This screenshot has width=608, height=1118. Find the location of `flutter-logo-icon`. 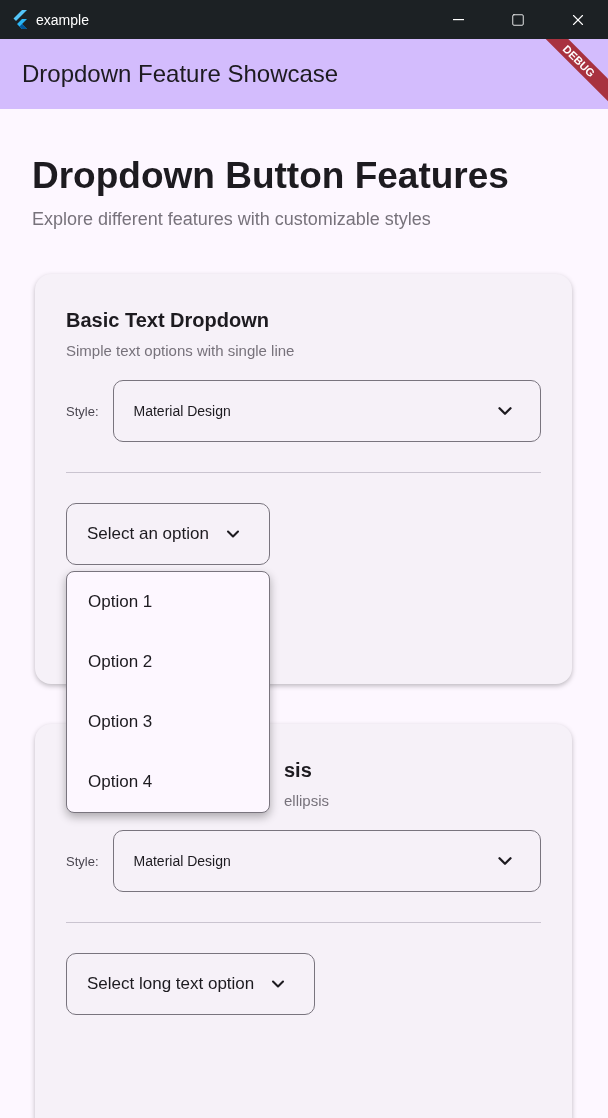

flutter-logo-icon is located at coordinates (20, 19).